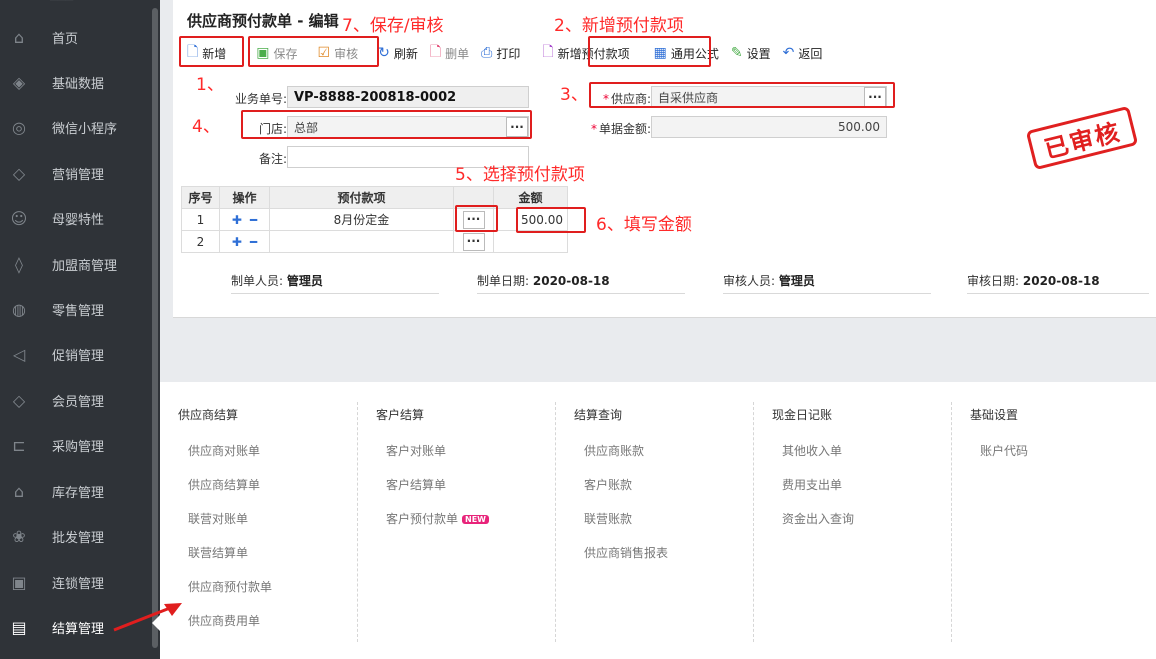 The width and height of the screenshot is (1156, 659). Describe the element at coordinates (487, 53) in the screenshot. I see `print-icon: ⎙` at that location.